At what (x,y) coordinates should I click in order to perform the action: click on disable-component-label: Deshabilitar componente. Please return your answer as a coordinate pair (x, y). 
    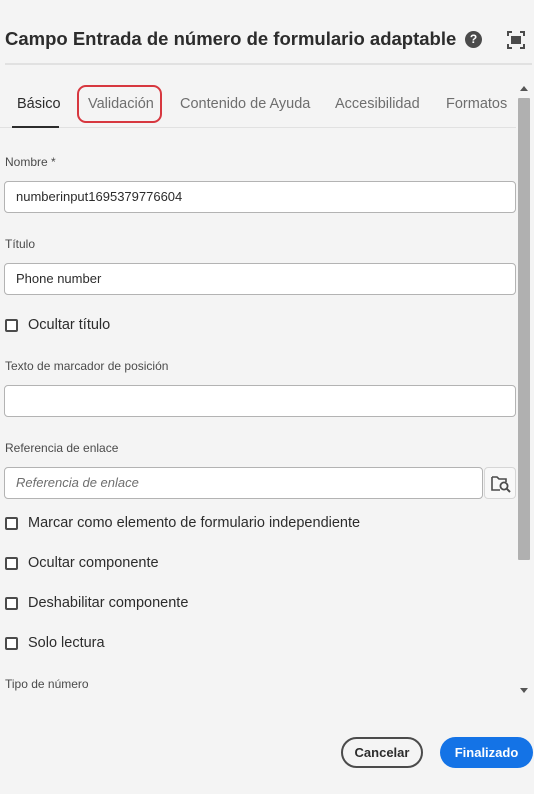
    Looking at the image, I should click on (108, 603).